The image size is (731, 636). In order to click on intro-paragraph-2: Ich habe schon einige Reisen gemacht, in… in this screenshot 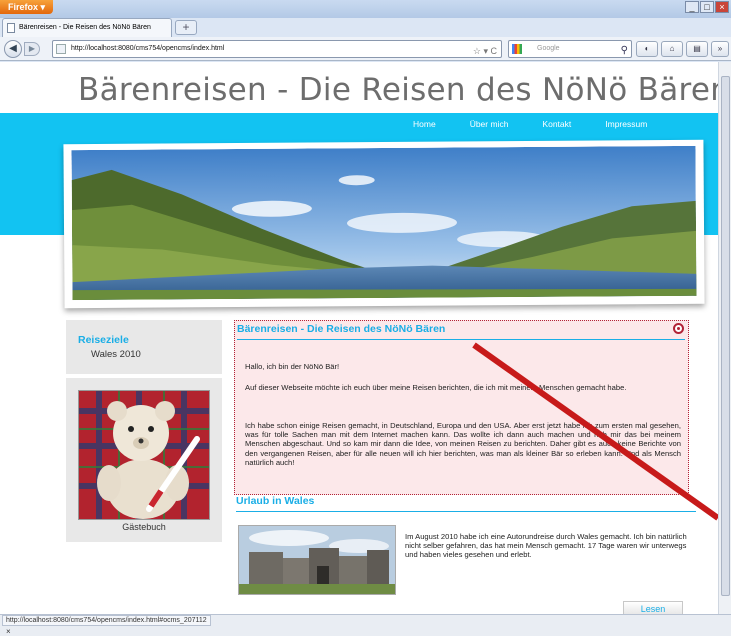, I will do `click(463, 444)`.